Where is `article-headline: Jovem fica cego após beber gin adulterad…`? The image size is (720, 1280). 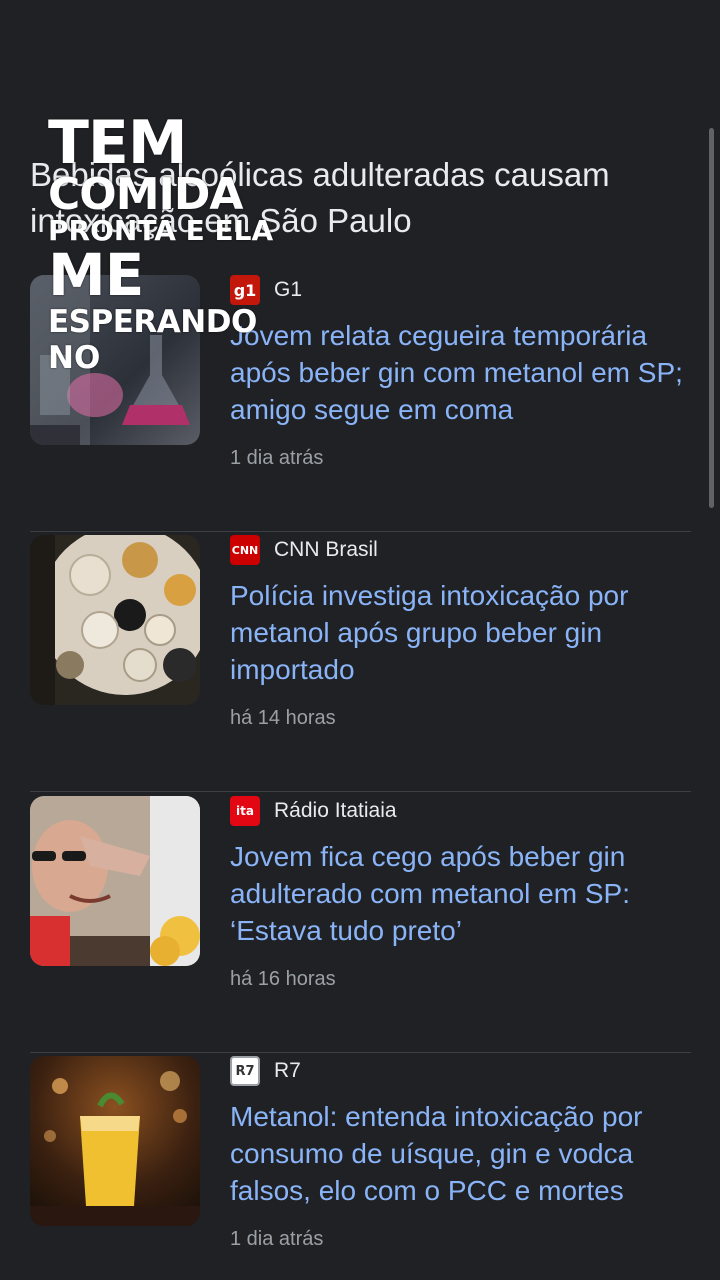
article-headline: Jovem fica cego após beber gin adulterad… is located at coordinates (460, 893).